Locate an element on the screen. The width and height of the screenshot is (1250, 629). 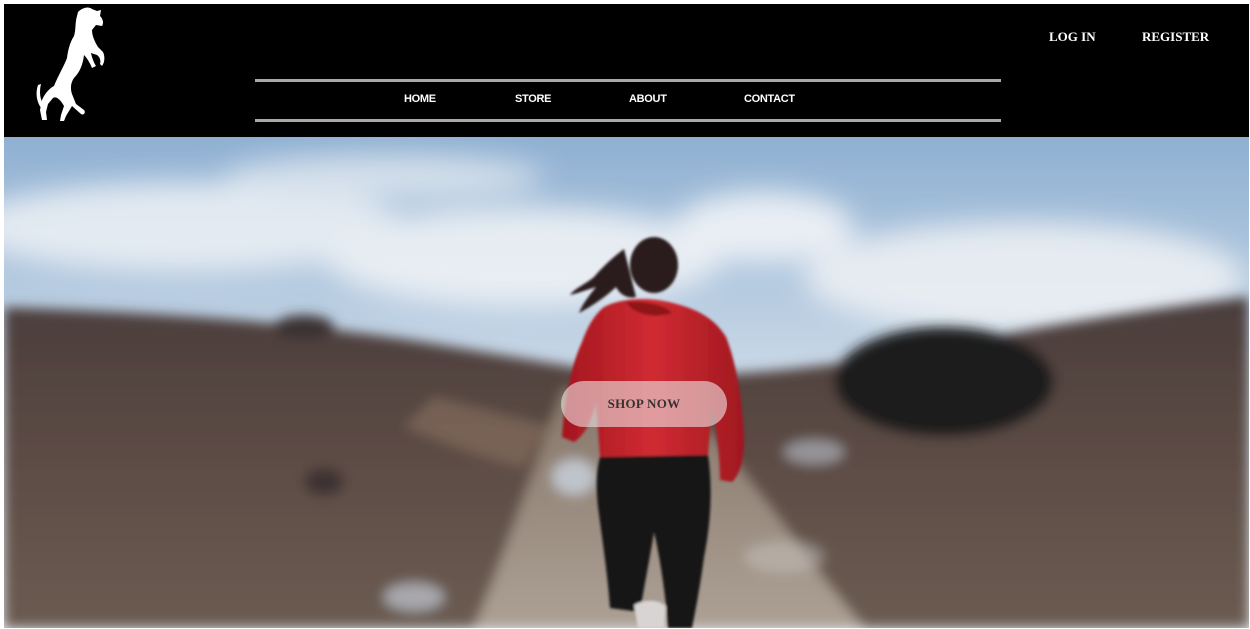
main-nav: HOME STORE ABOUT CONTACT is located at coordinates (626, 101).